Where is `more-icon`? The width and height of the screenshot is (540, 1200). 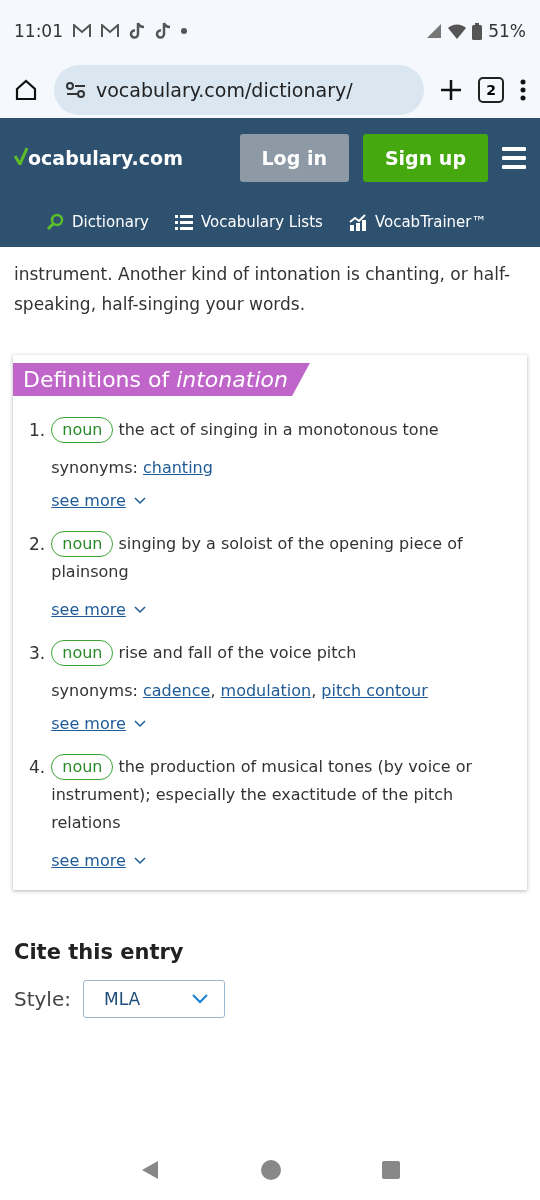
more-icon is located at coordinates (523, 90).